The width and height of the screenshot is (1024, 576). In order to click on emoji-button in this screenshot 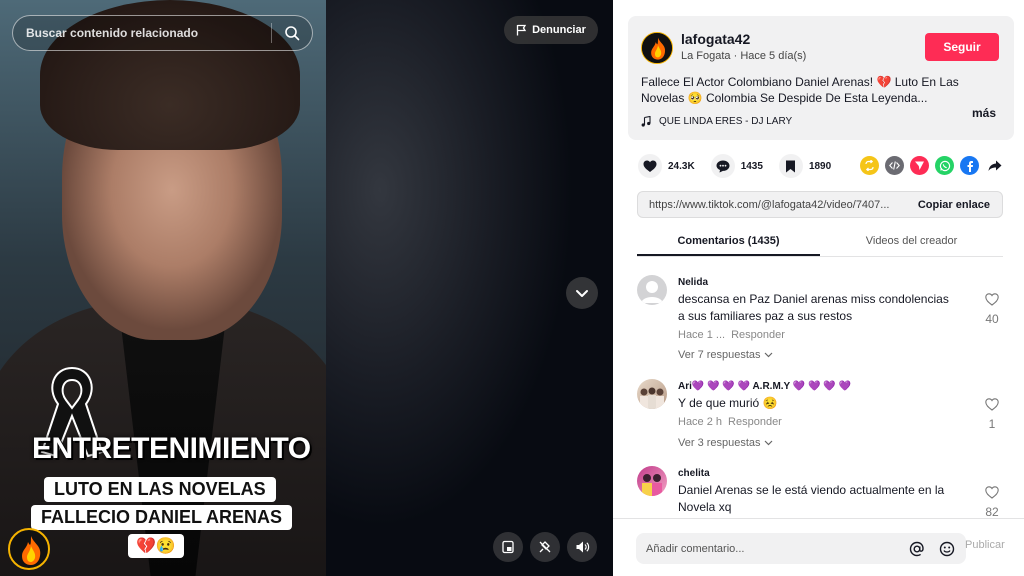, I will do `click(947, 549)`.